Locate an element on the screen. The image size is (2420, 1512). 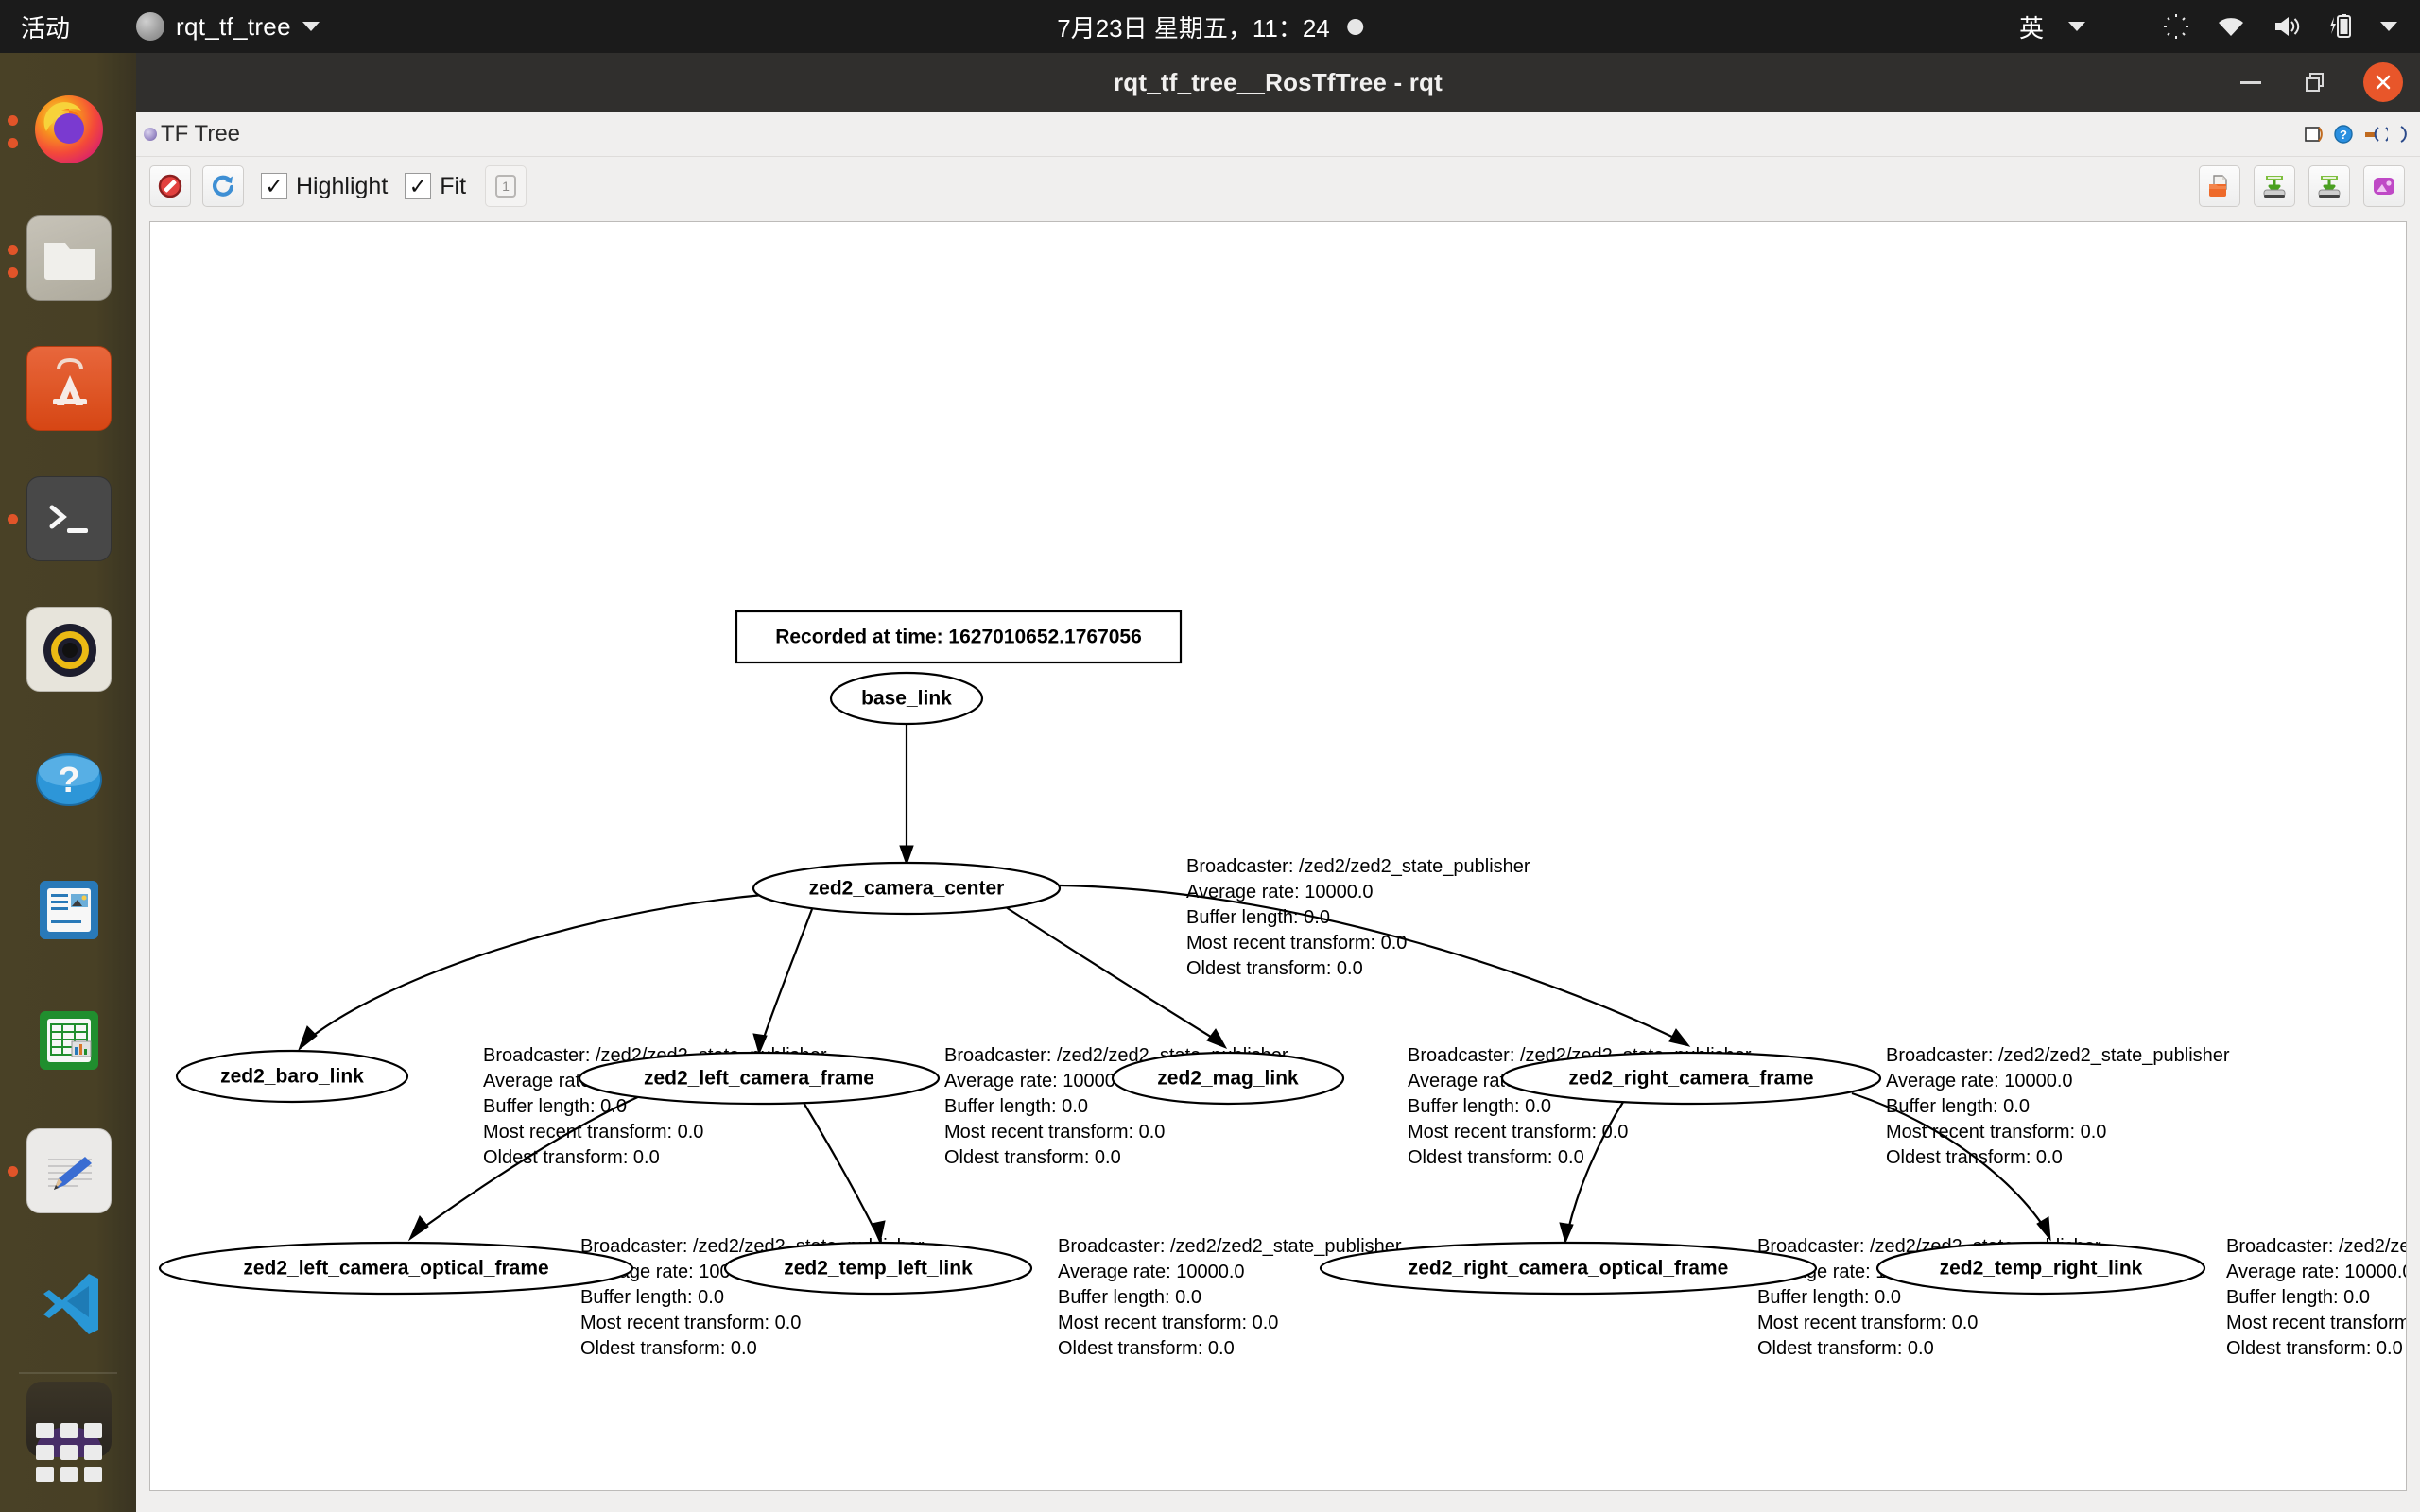
system-tray: 英 is located at coordinates (2208, 26).